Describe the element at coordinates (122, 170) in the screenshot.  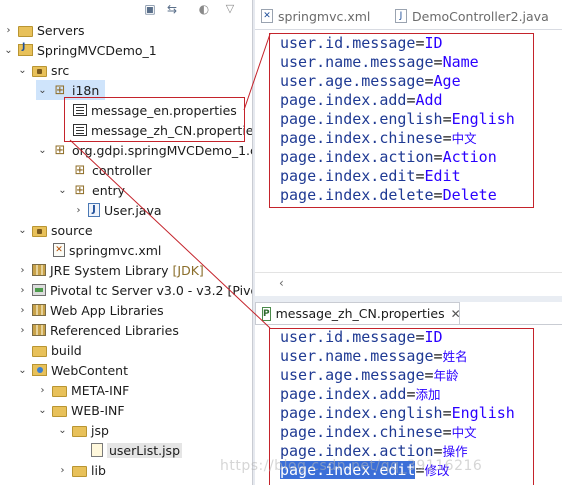
I see `tree-item-label: controller` at that location.